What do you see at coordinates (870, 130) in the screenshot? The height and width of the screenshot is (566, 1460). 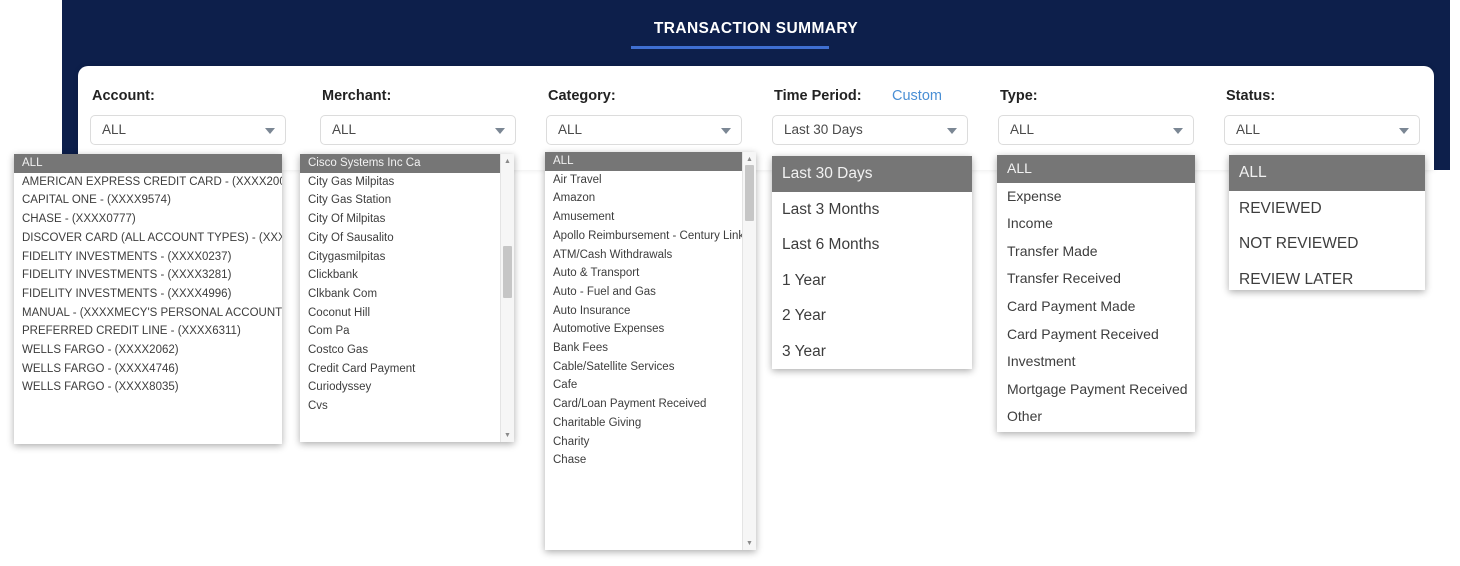 I see `time-period-select: Last 30 Days` at bounding box center [870, 130].